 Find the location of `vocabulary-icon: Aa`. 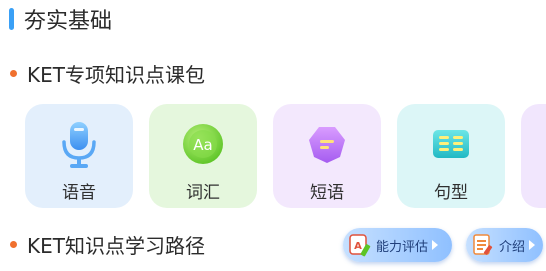

vocabulary-icon: Aa is located at coordinates (203, 144).